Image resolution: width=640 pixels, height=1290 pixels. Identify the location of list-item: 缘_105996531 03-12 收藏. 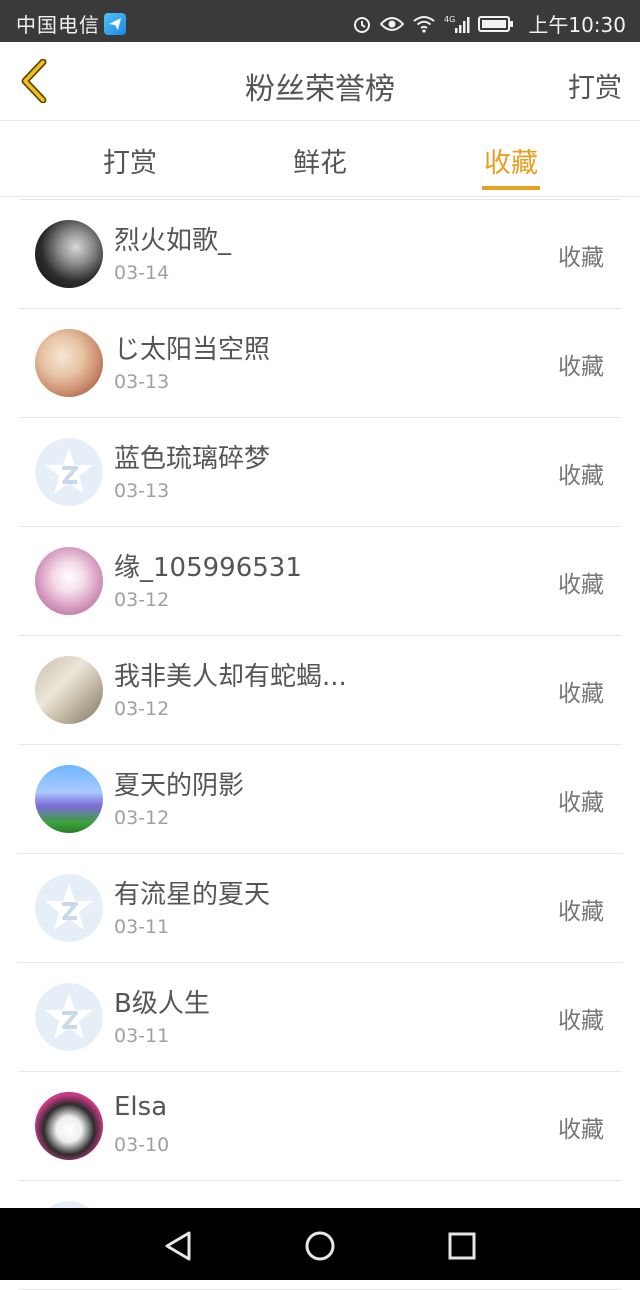
(320, 581).